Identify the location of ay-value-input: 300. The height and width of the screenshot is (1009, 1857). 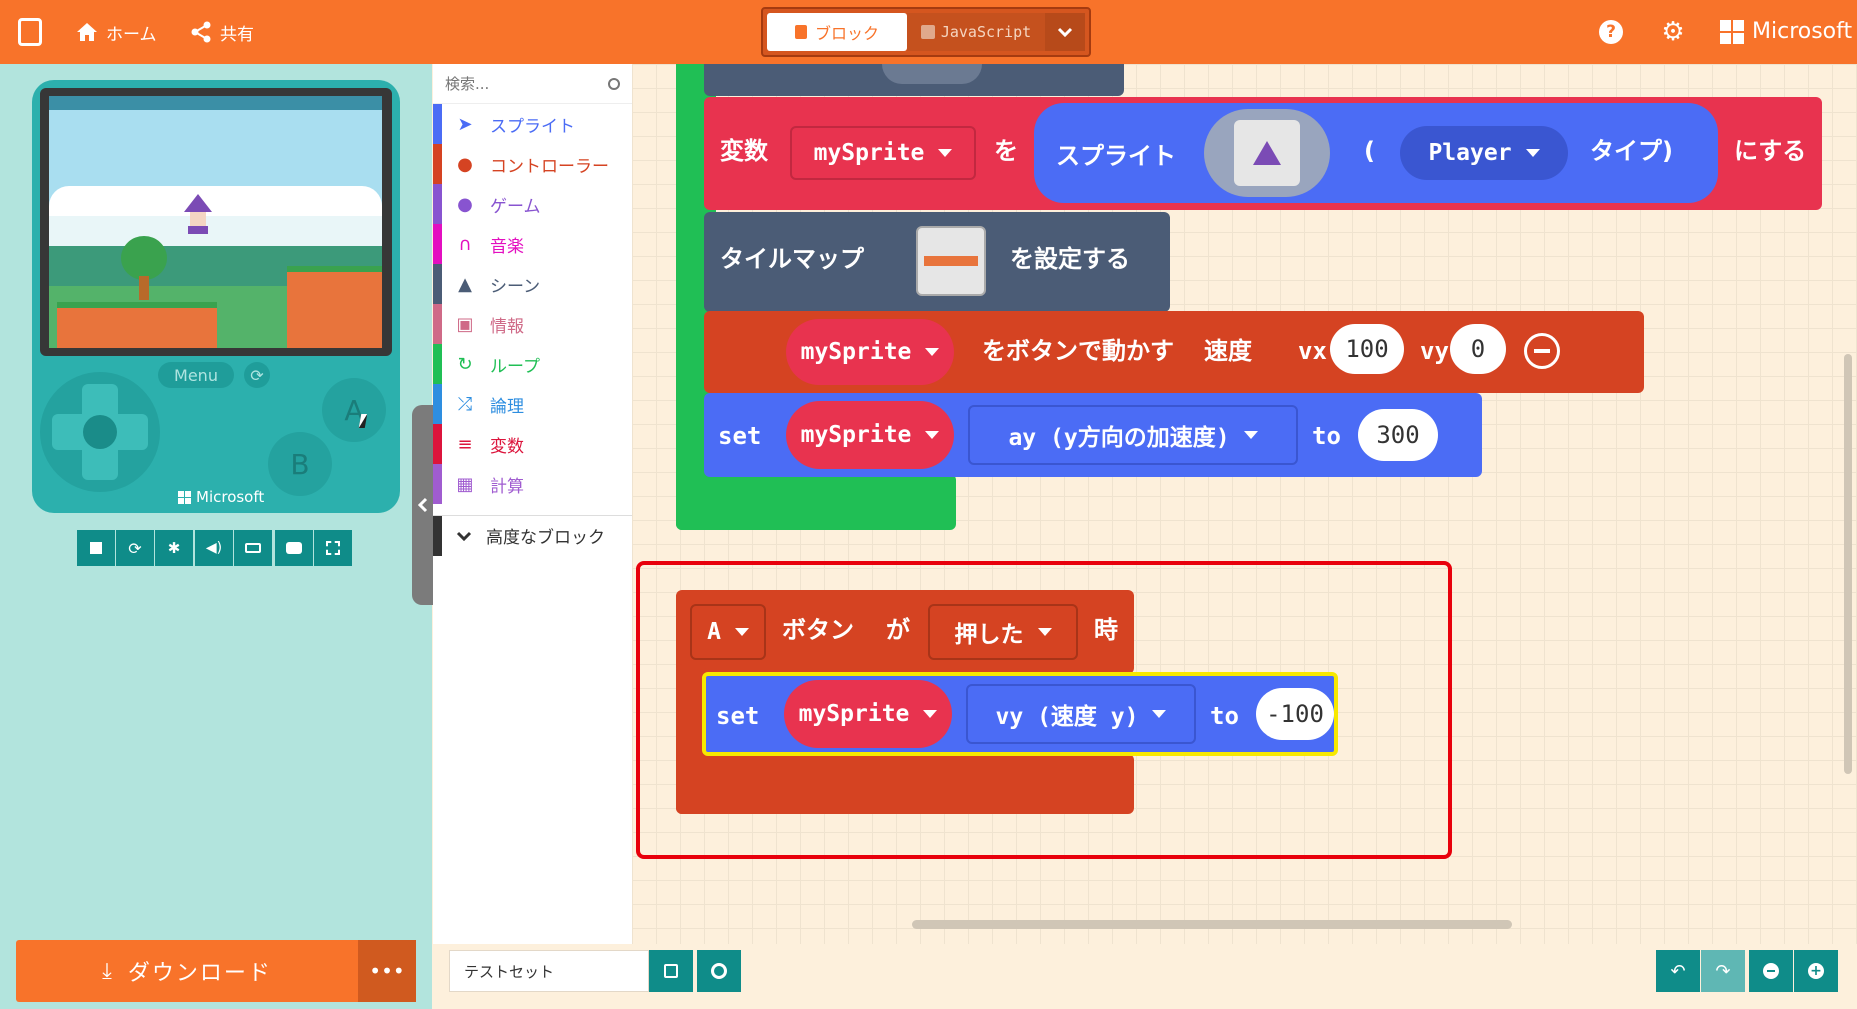
(1398, 435).